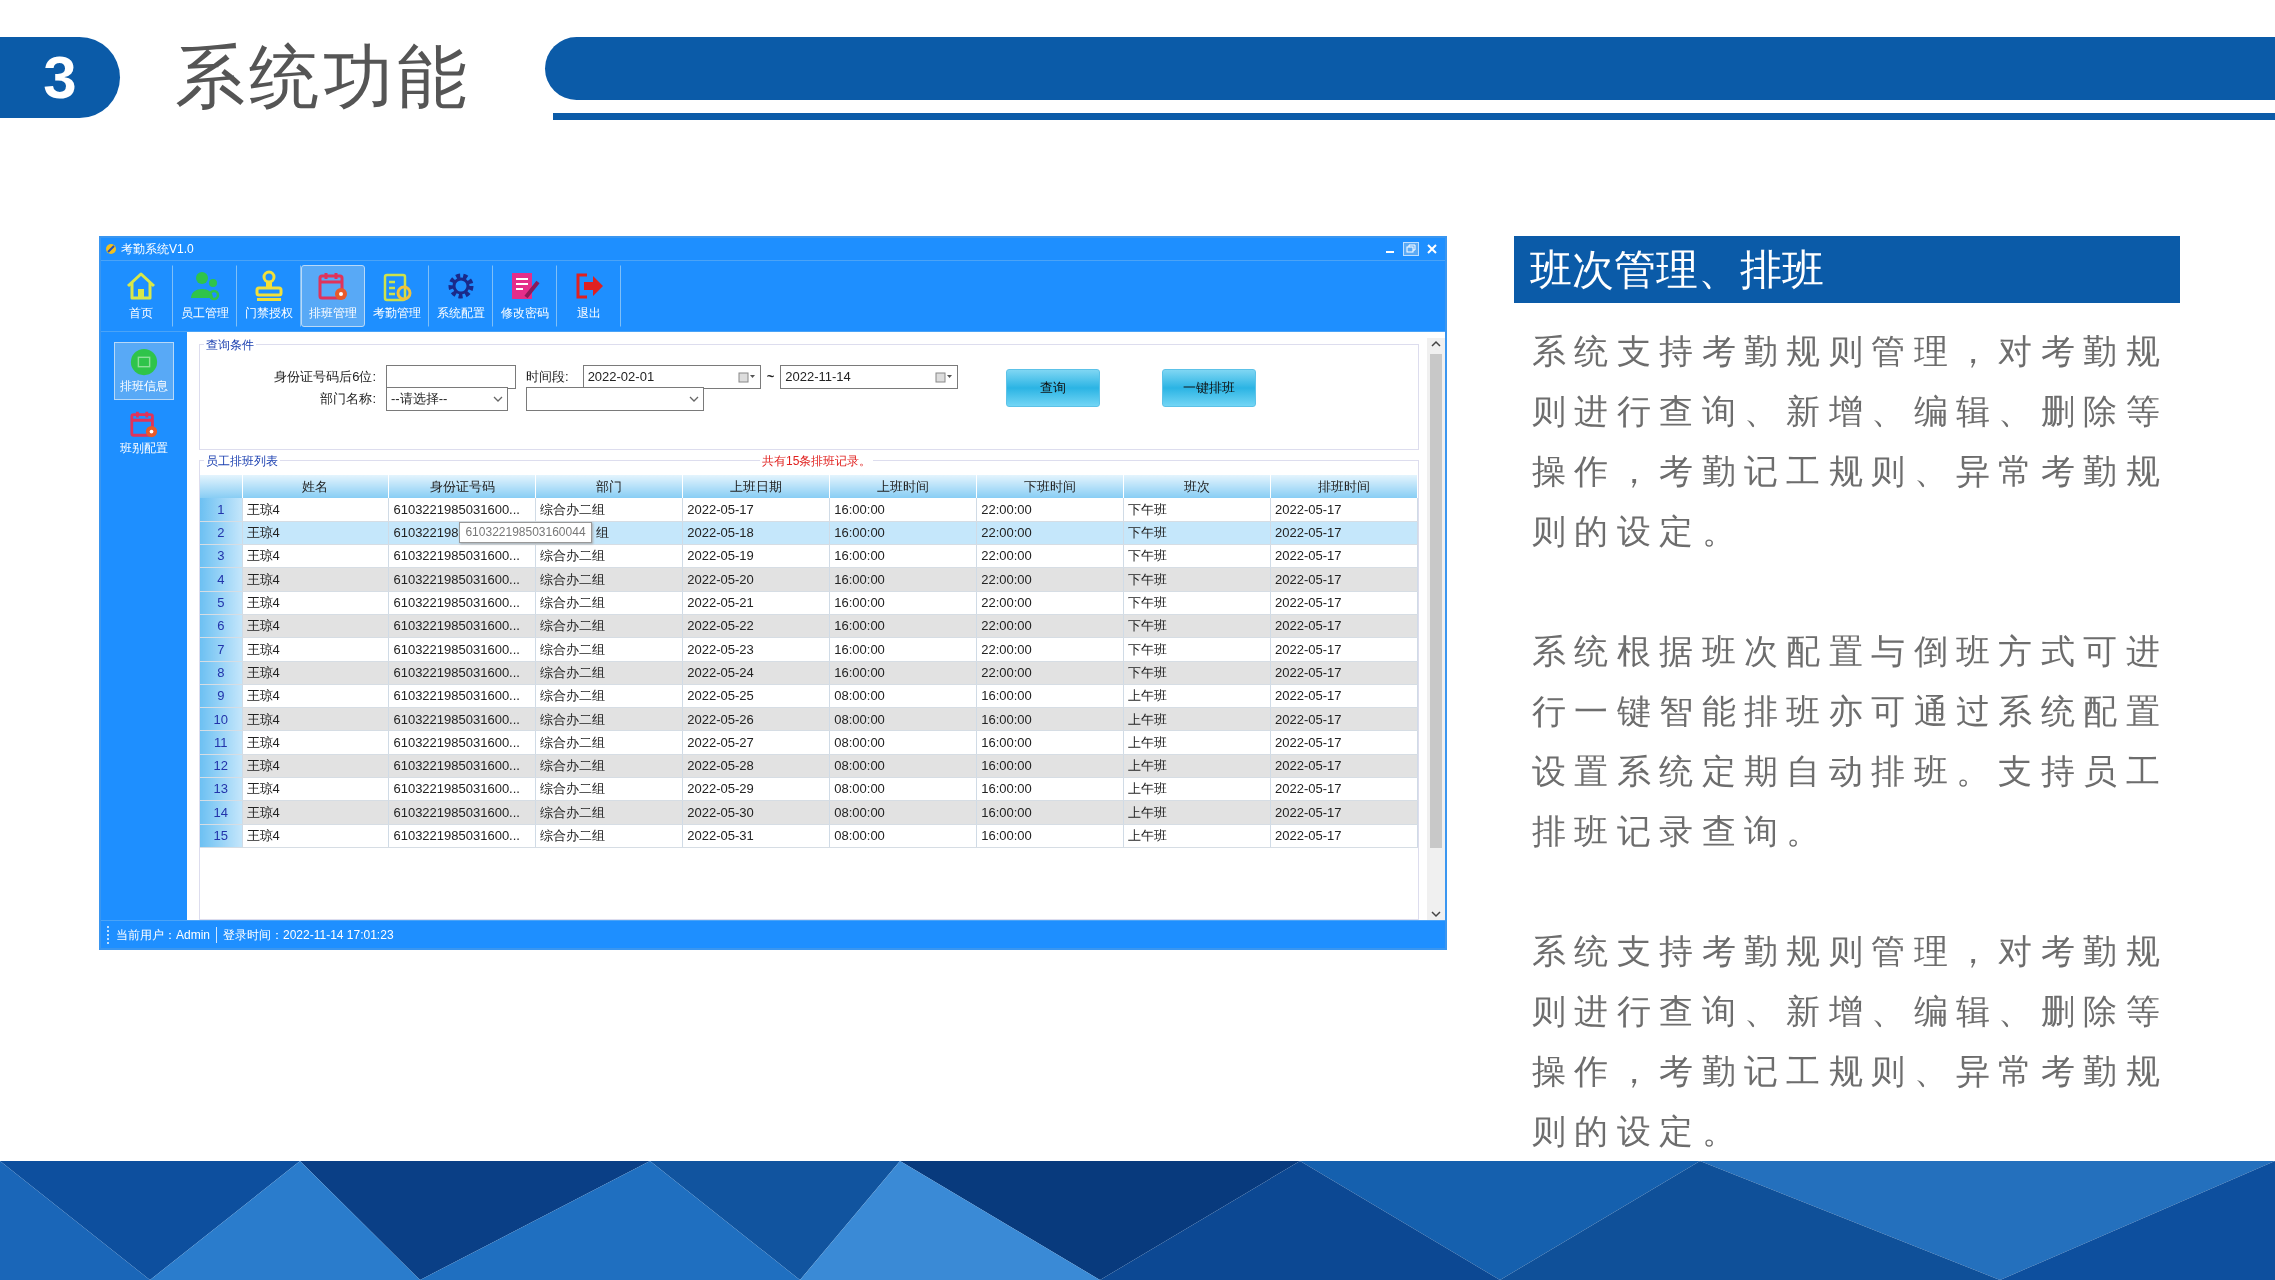  Describe the element at coordinates (1344, 486) in the screenshot. I see `column-header: 排班时间` at that location.